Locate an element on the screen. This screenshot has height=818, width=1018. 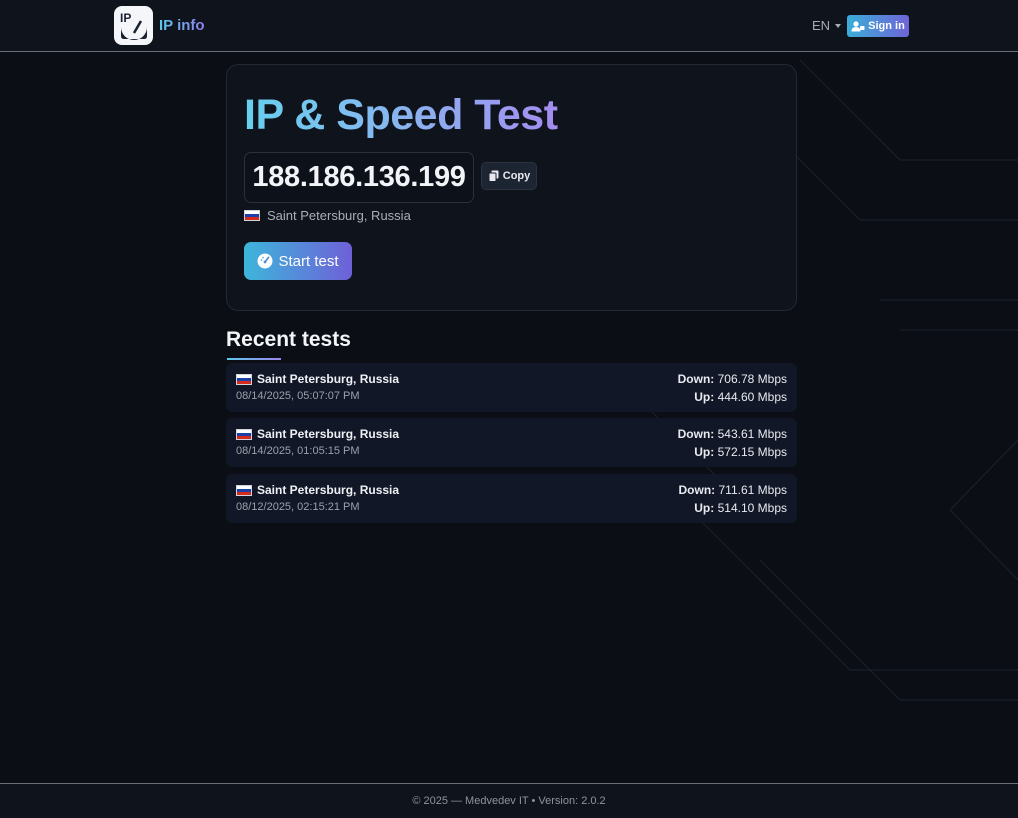
logo-icon: IP is located at coordinates (133, 25).